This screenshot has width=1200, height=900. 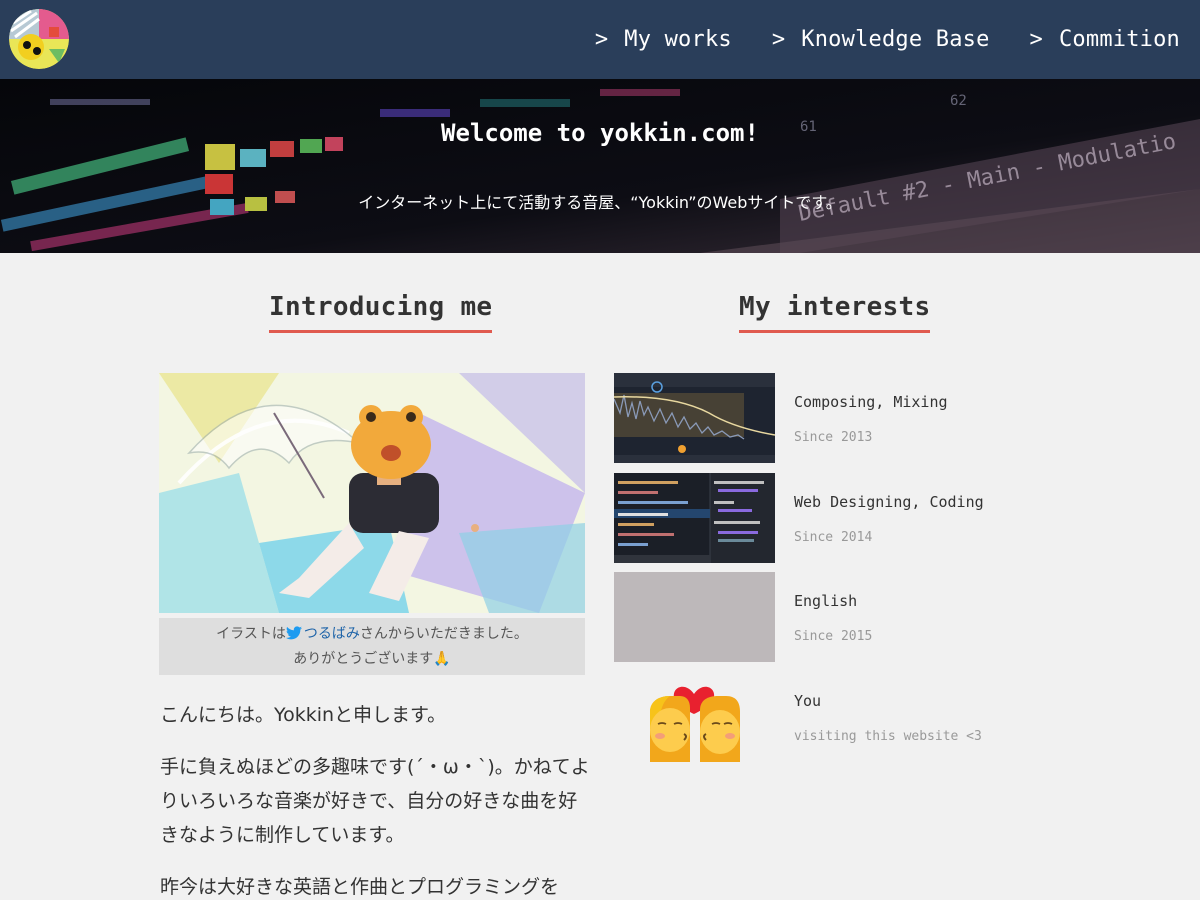 I want to click on interest-since: visiting this website <3, so click(x=888, y=736).